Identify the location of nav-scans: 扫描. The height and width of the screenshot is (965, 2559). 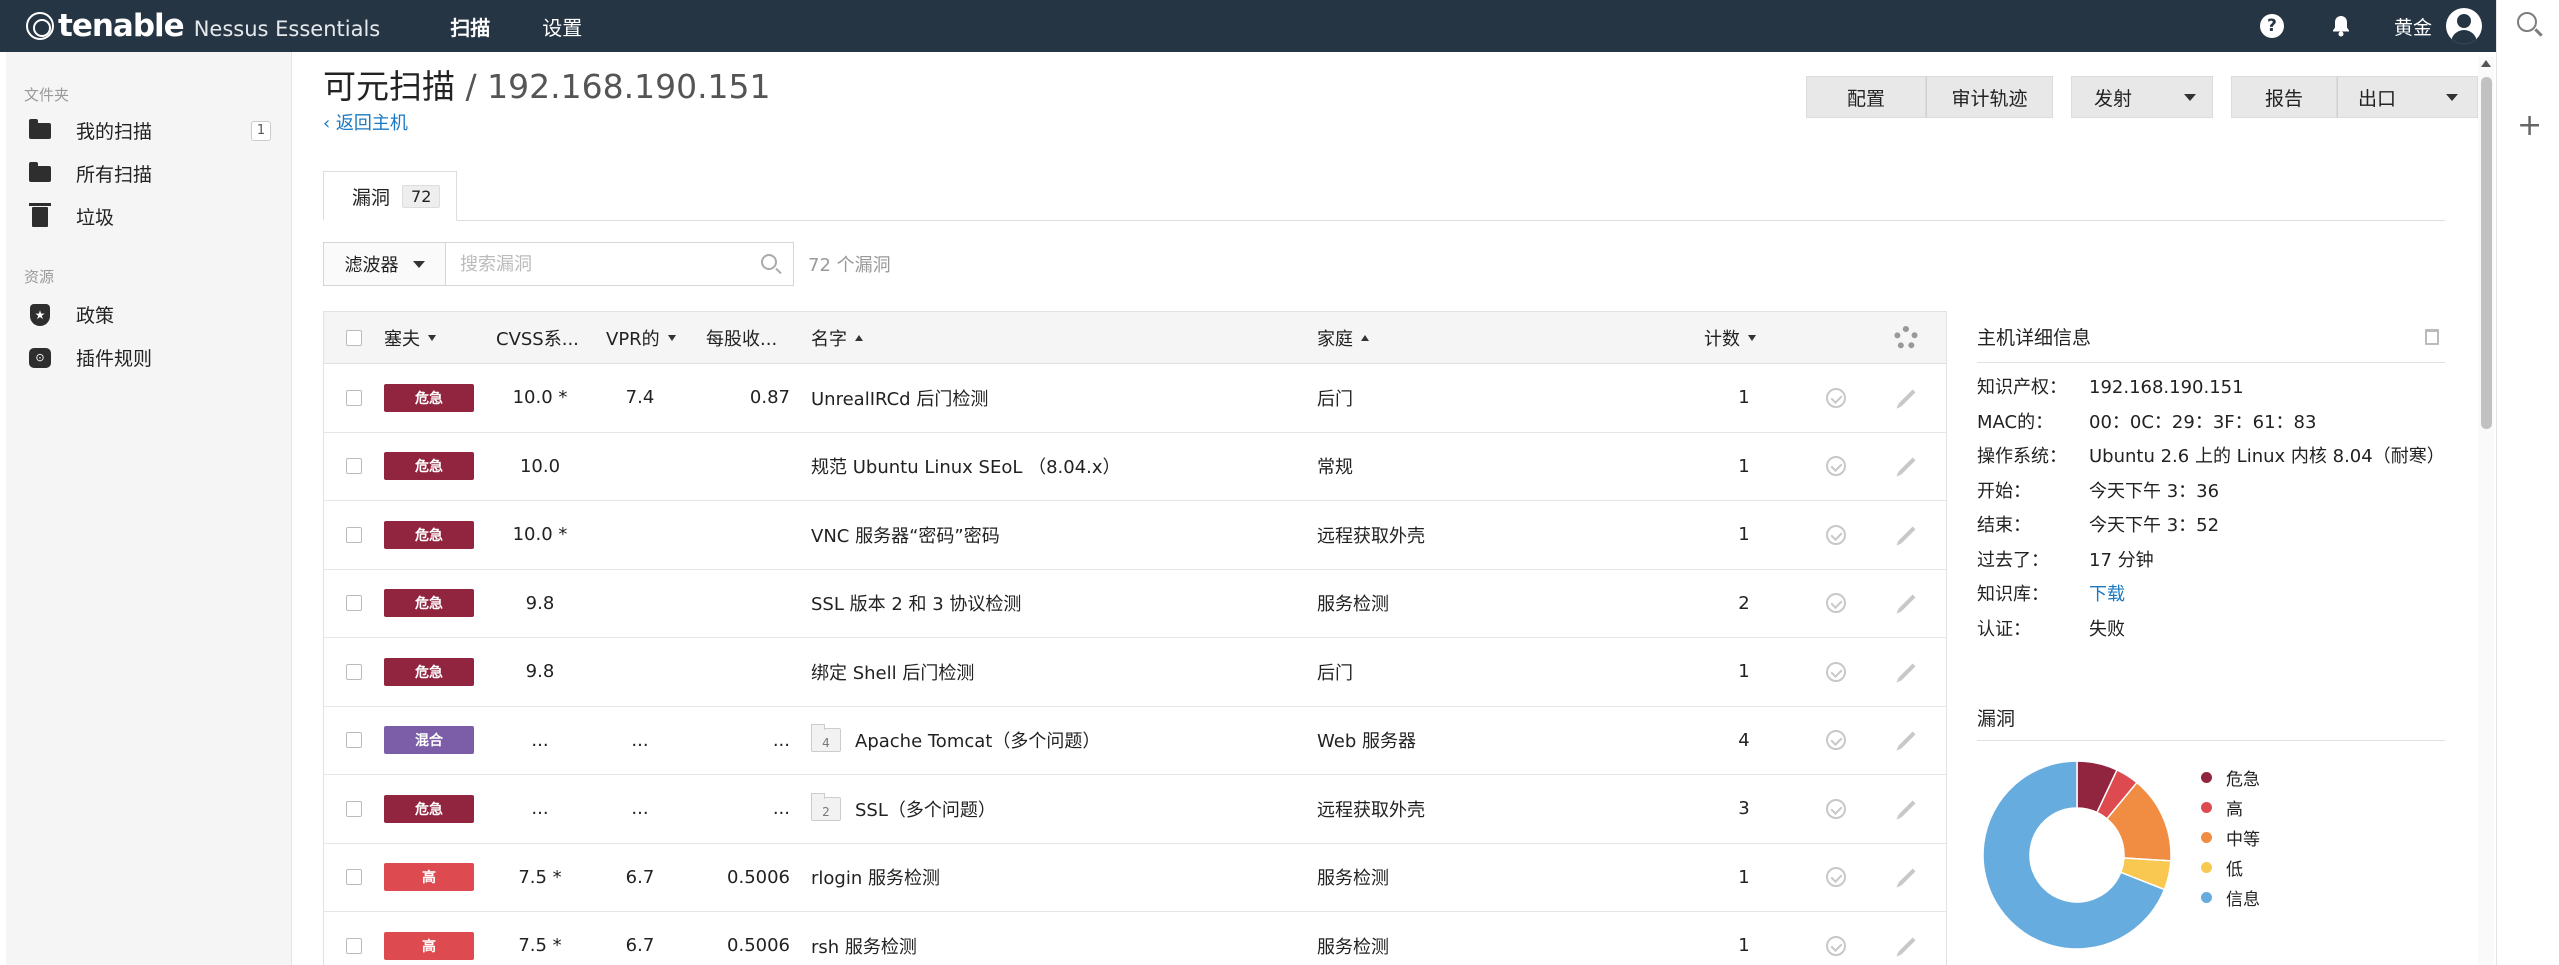
(470, 26).